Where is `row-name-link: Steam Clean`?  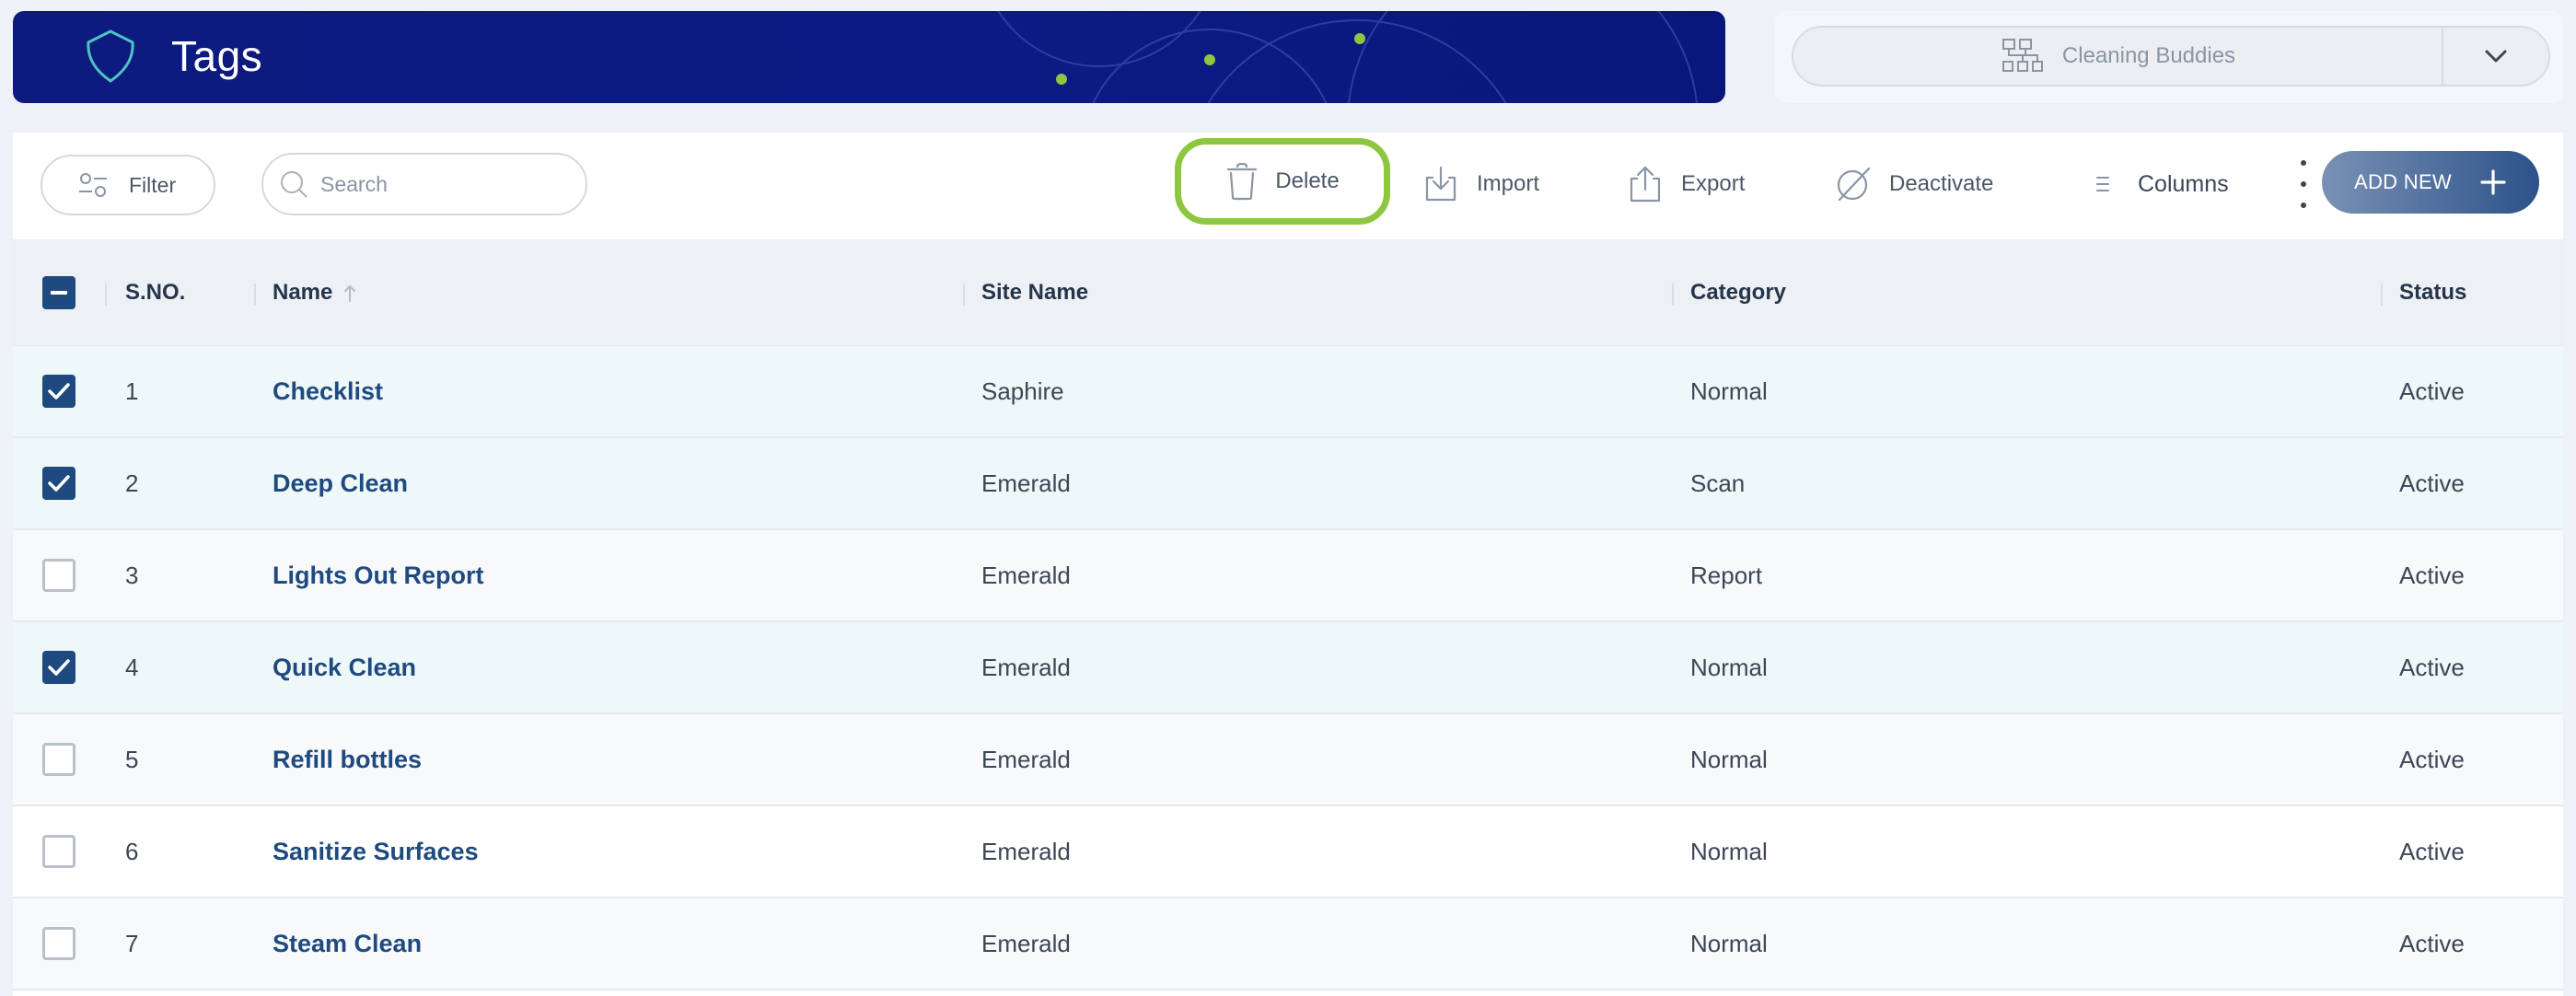 row-name-link: Steam Clean is located at coordinates (347, 944).